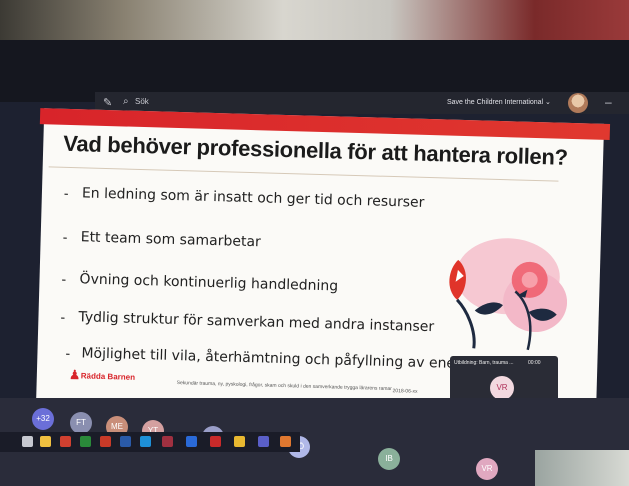  I want to click on edge-icon, so click(191, 441).